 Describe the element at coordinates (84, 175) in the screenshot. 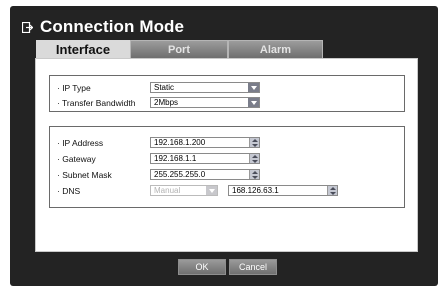

I see `subnet-mask-label: · Subnet Mask` at that location.